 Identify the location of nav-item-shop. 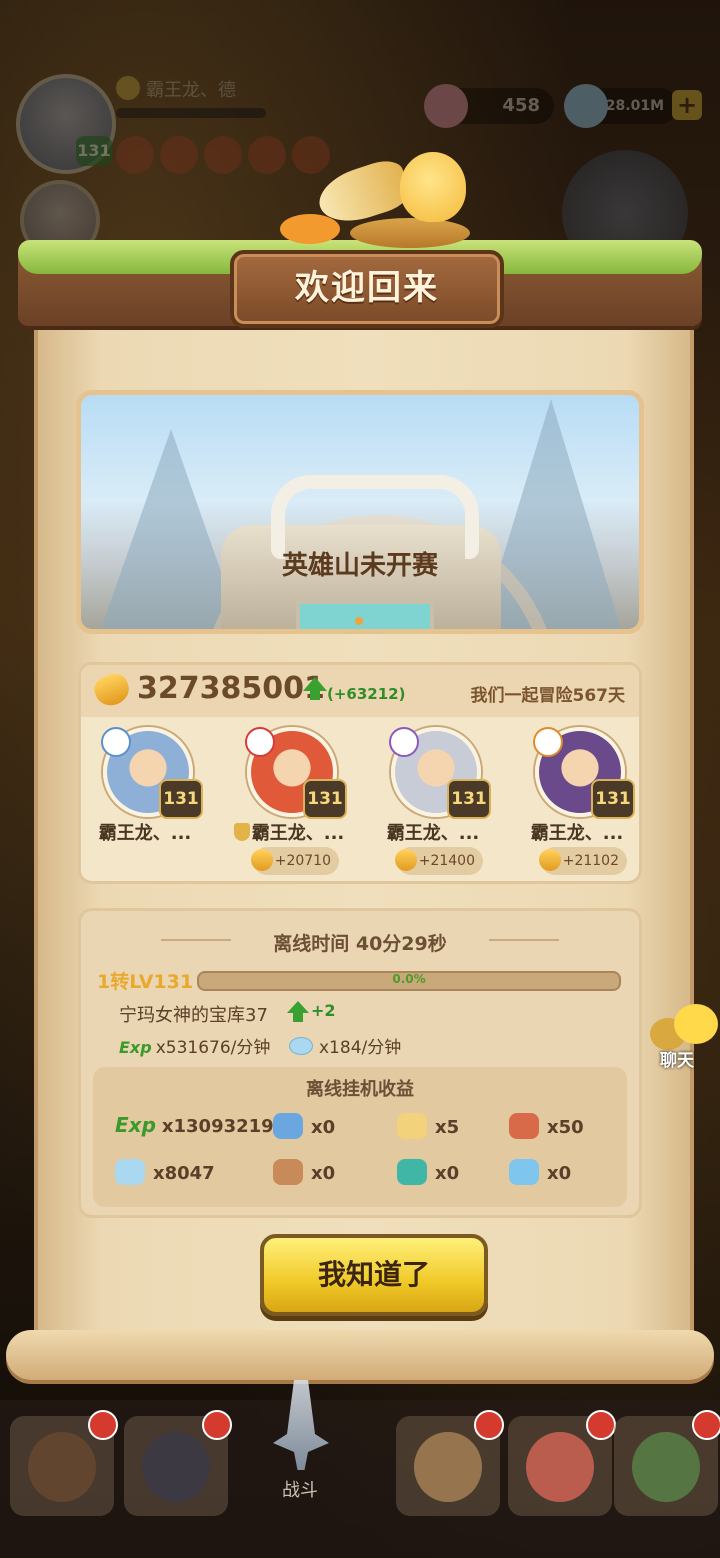
(562, 1463).